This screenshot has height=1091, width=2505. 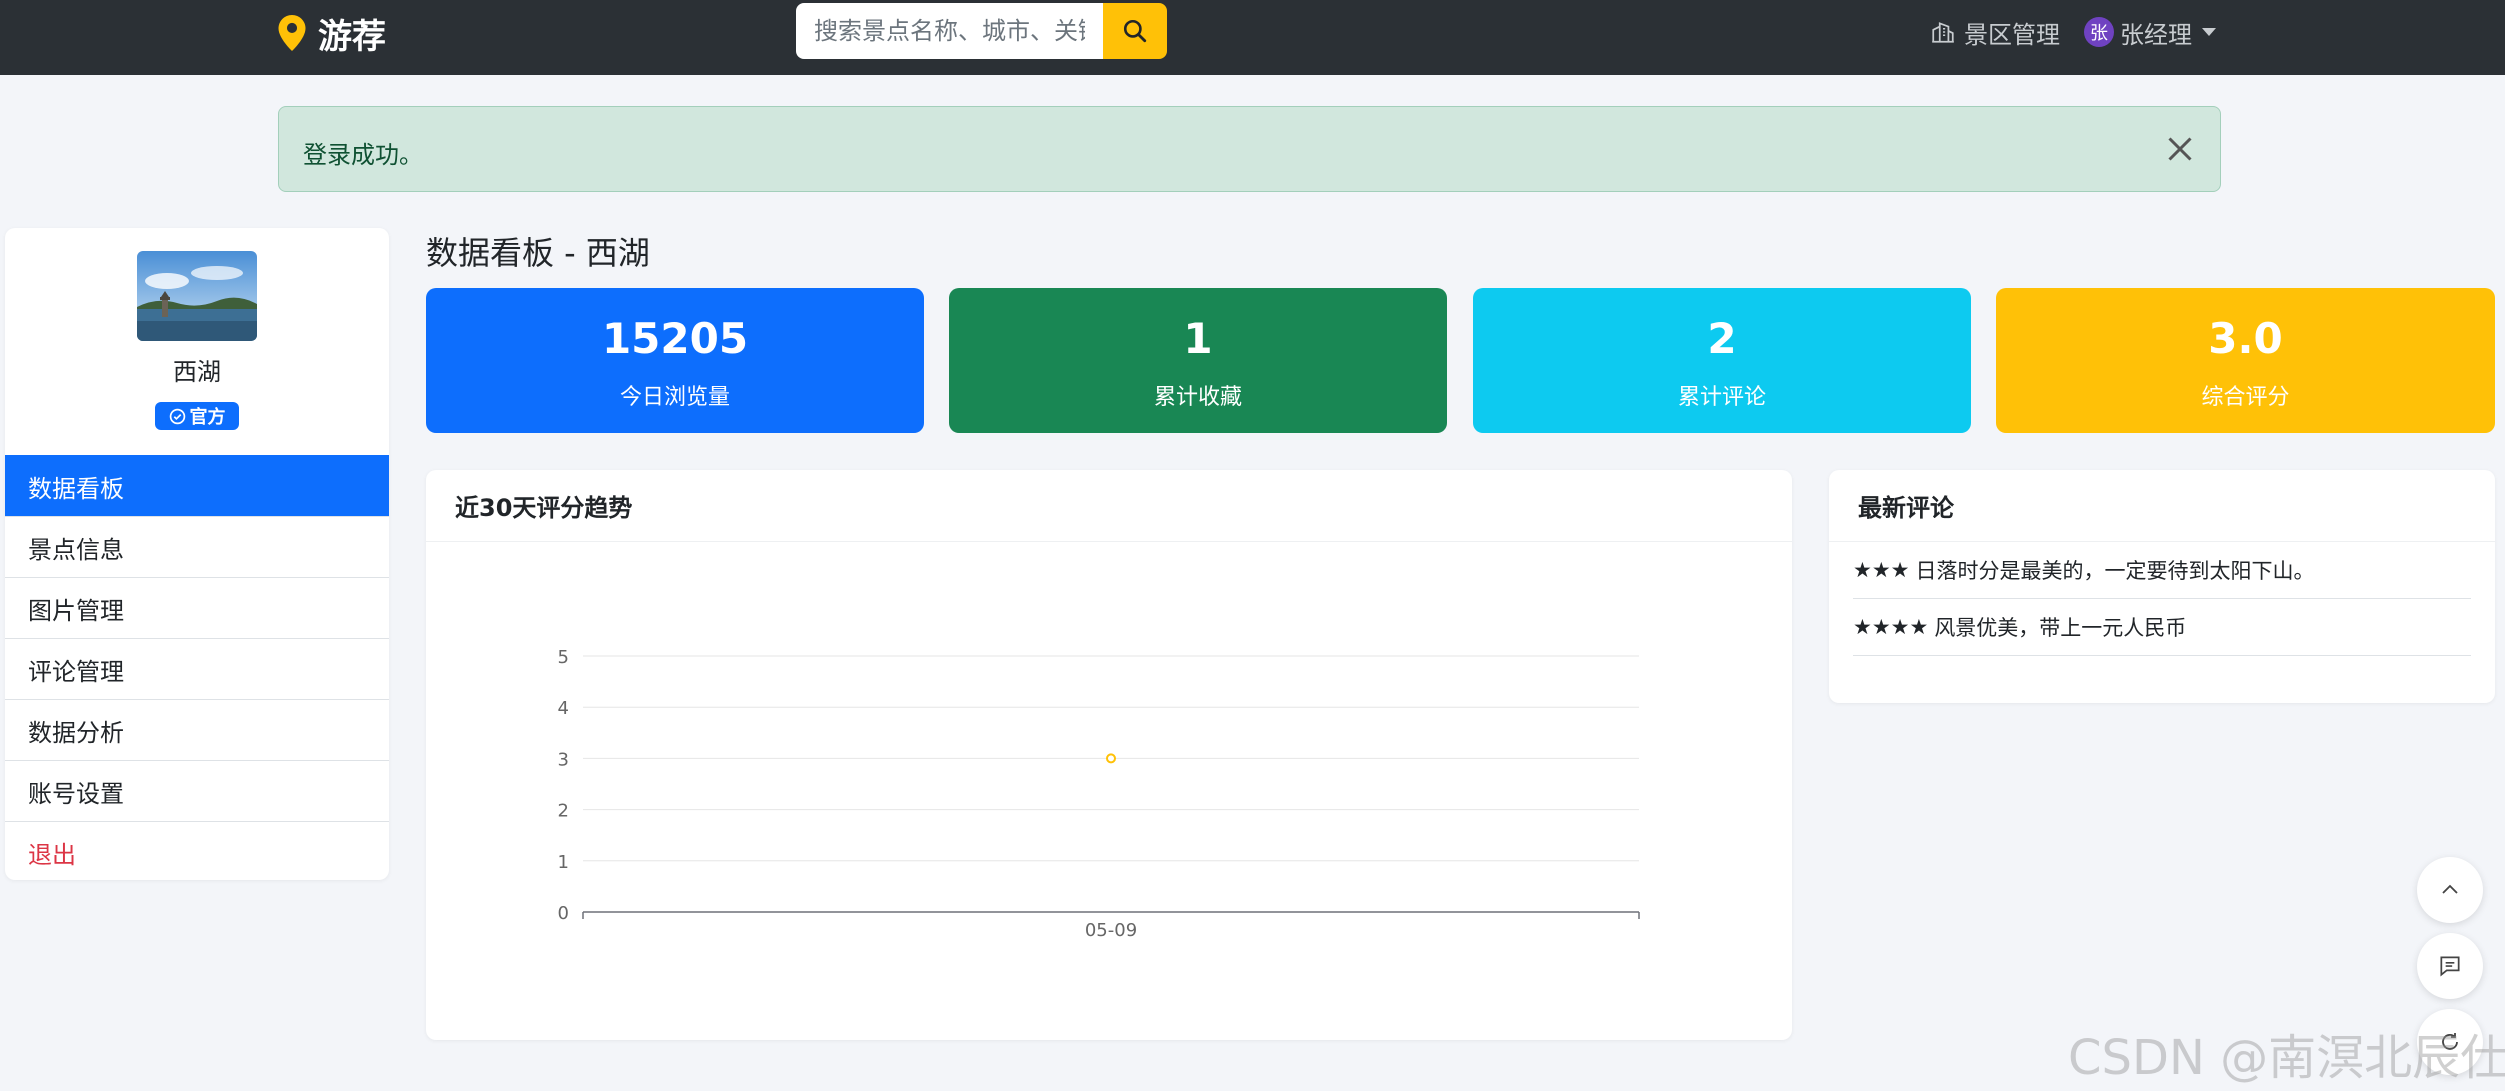 What do you see at coordinates (1722, 338) in the screenshot?
I see `stat-value: 2` at bounding box center [1722, 338].